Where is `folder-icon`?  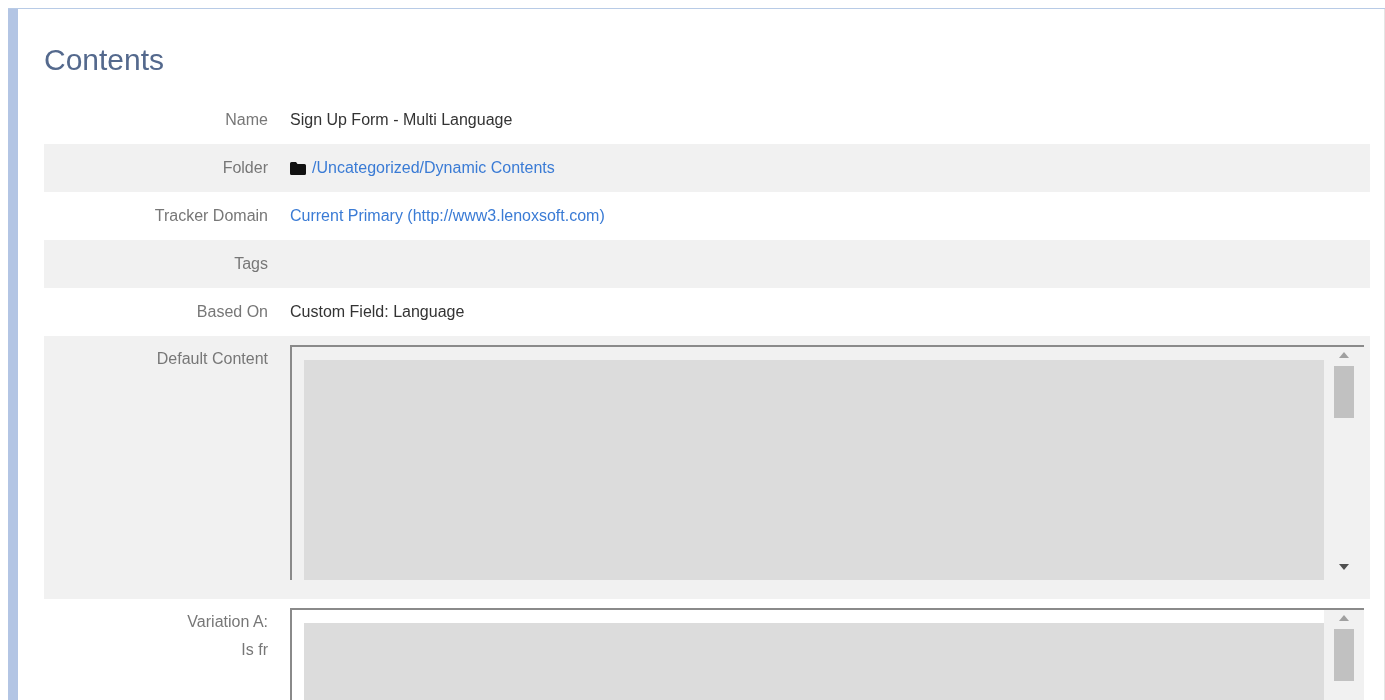 folder-icon is located at coordinates (298, 168).